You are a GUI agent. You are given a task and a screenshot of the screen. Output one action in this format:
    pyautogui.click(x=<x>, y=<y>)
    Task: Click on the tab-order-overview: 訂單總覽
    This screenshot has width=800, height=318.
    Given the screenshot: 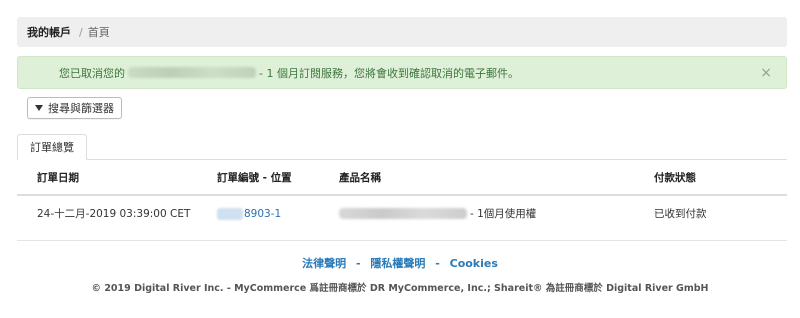 What is the action you would take?
    pyautogui.click(x=52, y=147)
    